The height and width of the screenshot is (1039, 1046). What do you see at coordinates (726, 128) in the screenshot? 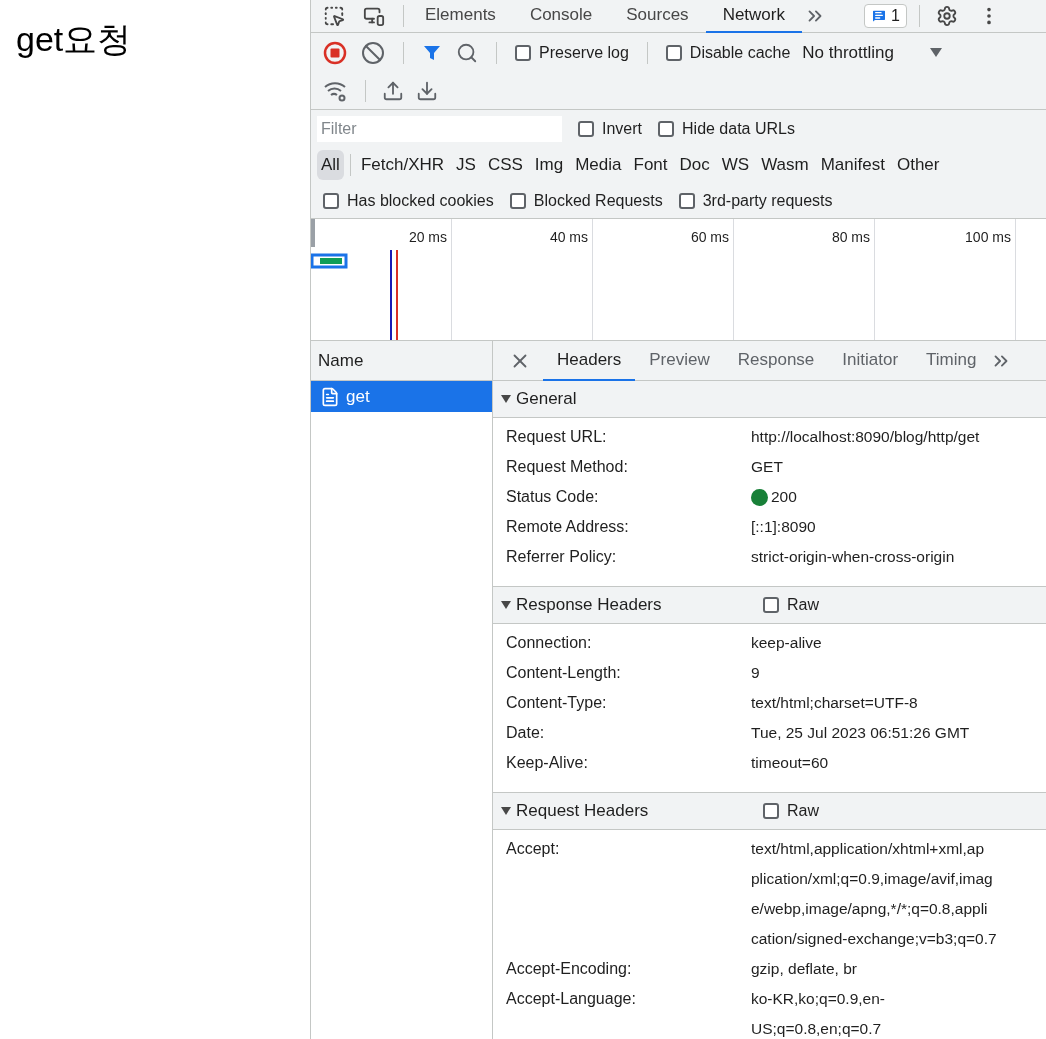
I see `hide-data-urls-checkbox: Hide data URLs` at bounding box center [726, 128].